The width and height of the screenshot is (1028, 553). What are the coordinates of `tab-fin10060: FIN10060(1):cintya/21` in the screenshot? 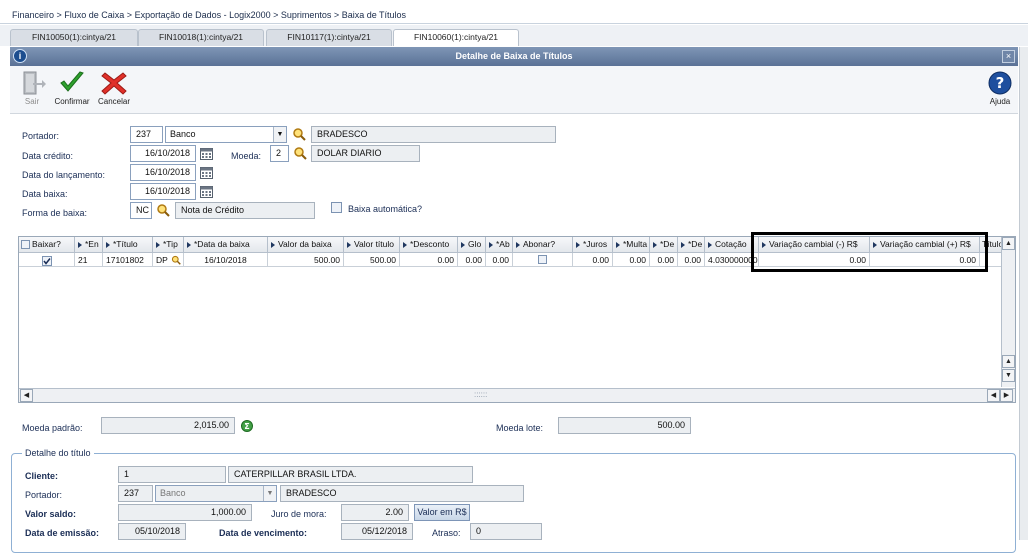 It's located at (456, 37).